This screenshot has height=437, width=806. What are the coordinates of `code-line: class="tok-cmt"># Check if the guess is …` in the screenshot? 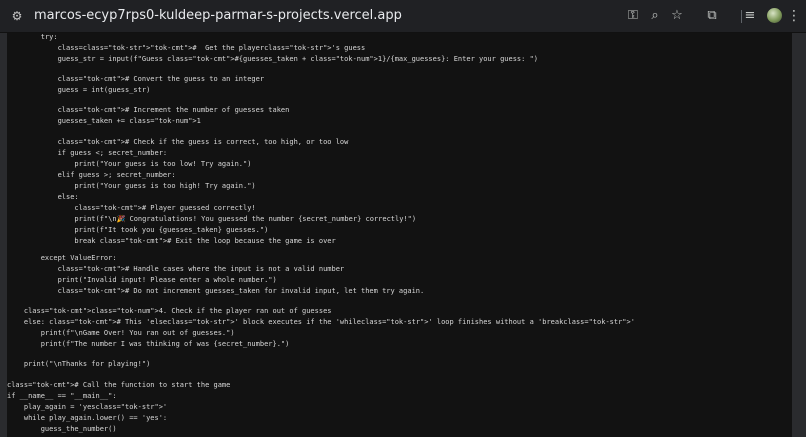 It's located at (178, 142).